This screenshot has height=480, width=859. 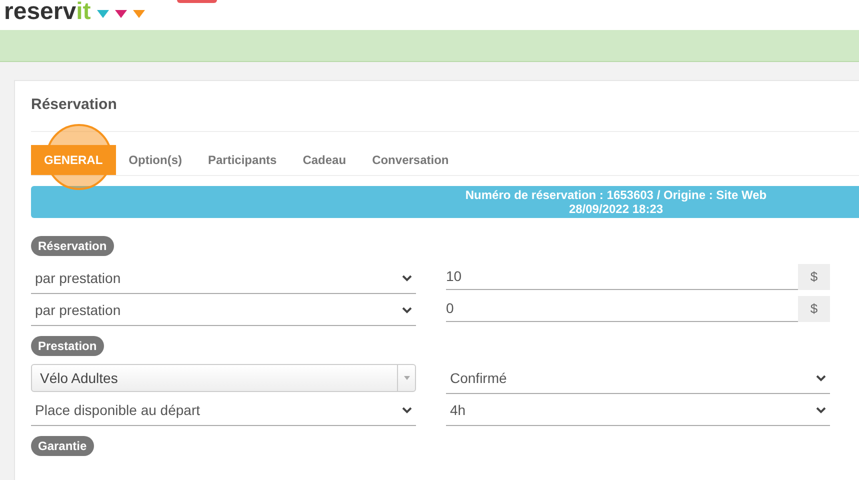 I want to click on tab: Cadeau, so click(x=325, y=160).